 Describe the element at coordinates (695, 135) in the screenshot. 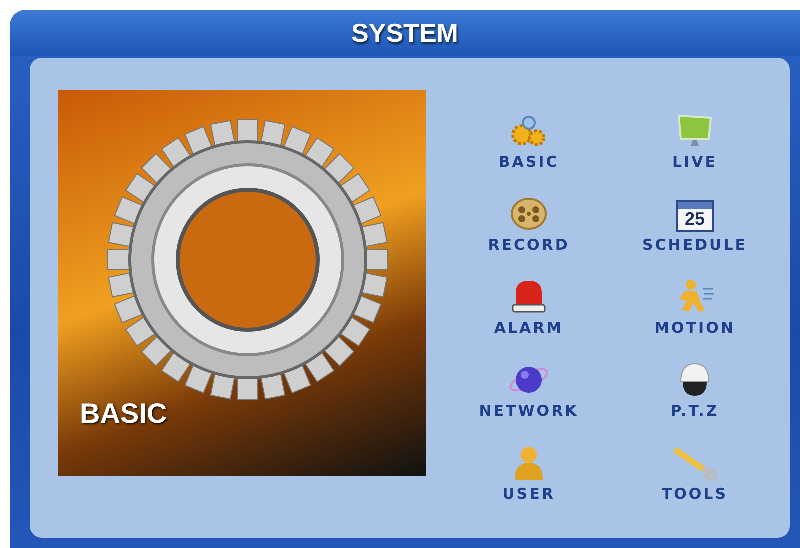

I see `menu-item: LIVE` at that location.